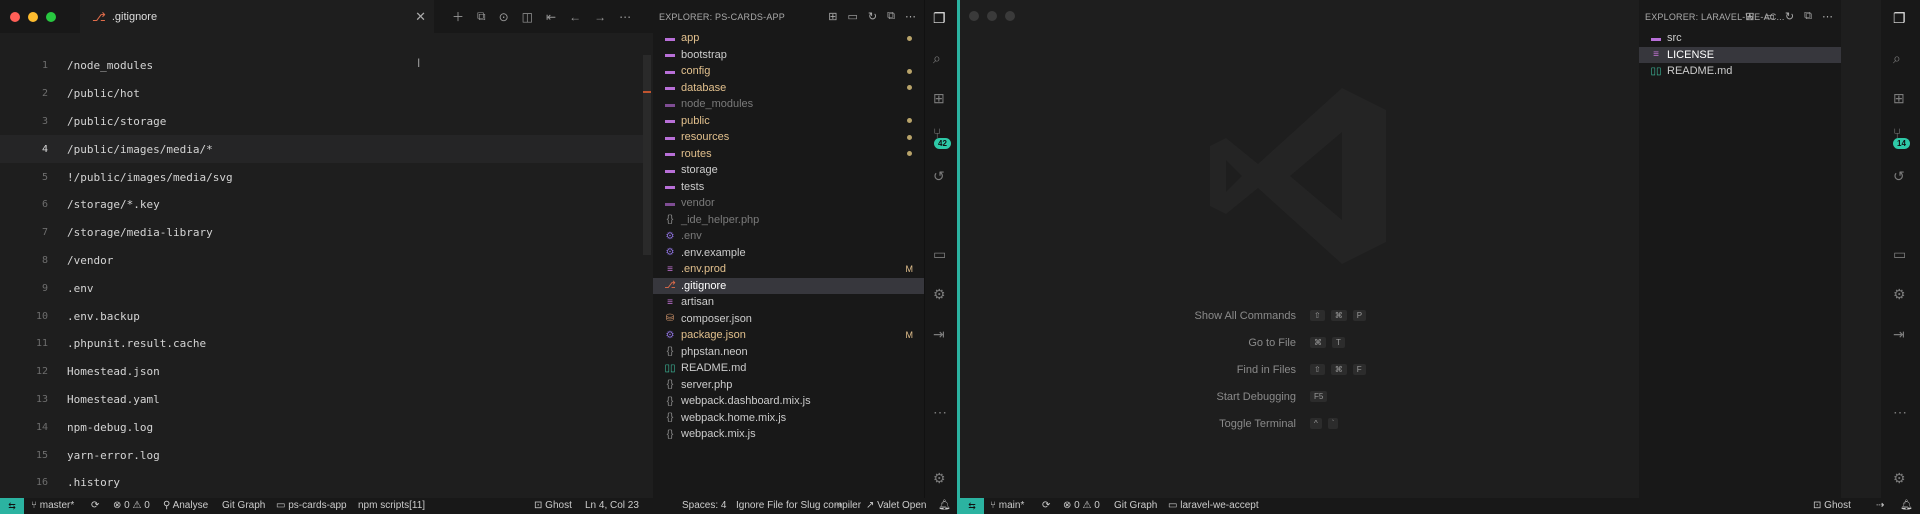 This screenshot has width=1920, height=514. Describe the element at coordinates (788, 335) in the screenshot. I see `file-tree-item: ⚙ package.json M` at that location.